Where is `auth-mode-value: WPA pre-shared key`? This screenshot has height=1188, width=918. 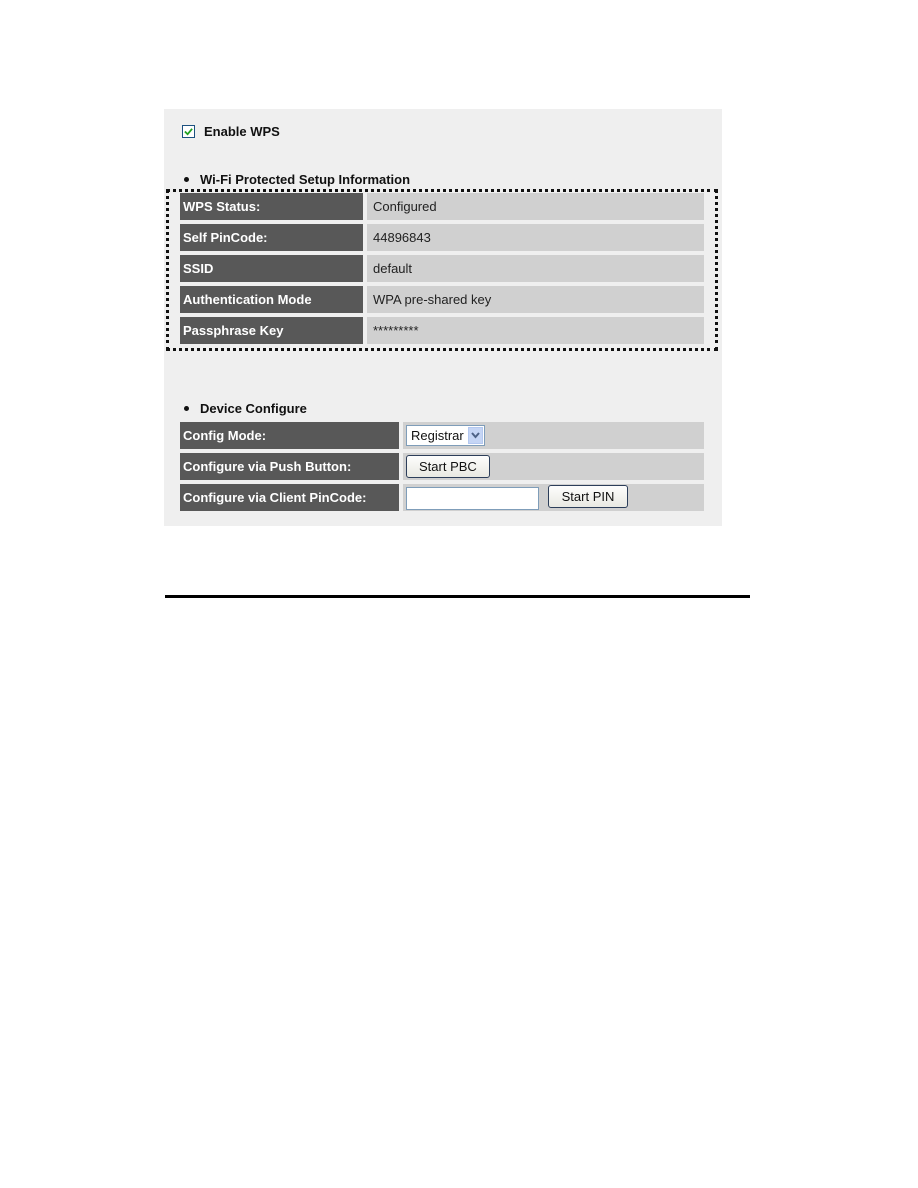
auth-mode-value: WPA pre-shared key is located at coordinates (533, 299).